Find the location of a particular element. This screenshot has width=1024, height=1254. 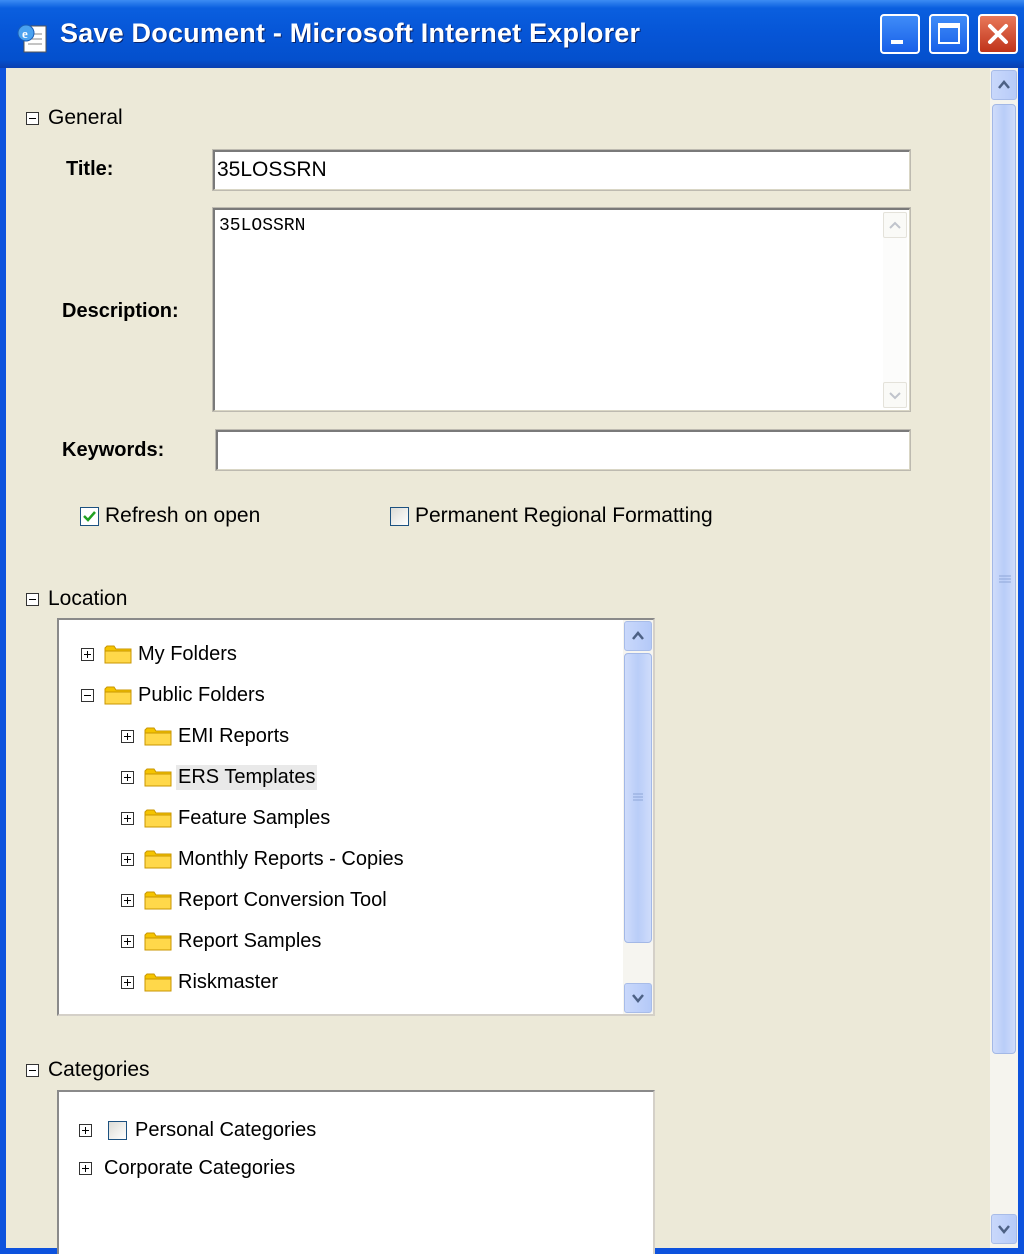

tree-item-label: ERS Templates is located at coordinates (247, 777).